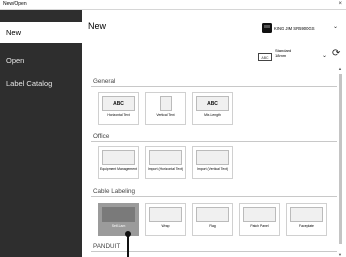 This screenshot has width=346, height=257. What do you see at coordinates (265, 57) in the screenshot?
I see `tape-icon: ABC` at bounding box center [265, 57].